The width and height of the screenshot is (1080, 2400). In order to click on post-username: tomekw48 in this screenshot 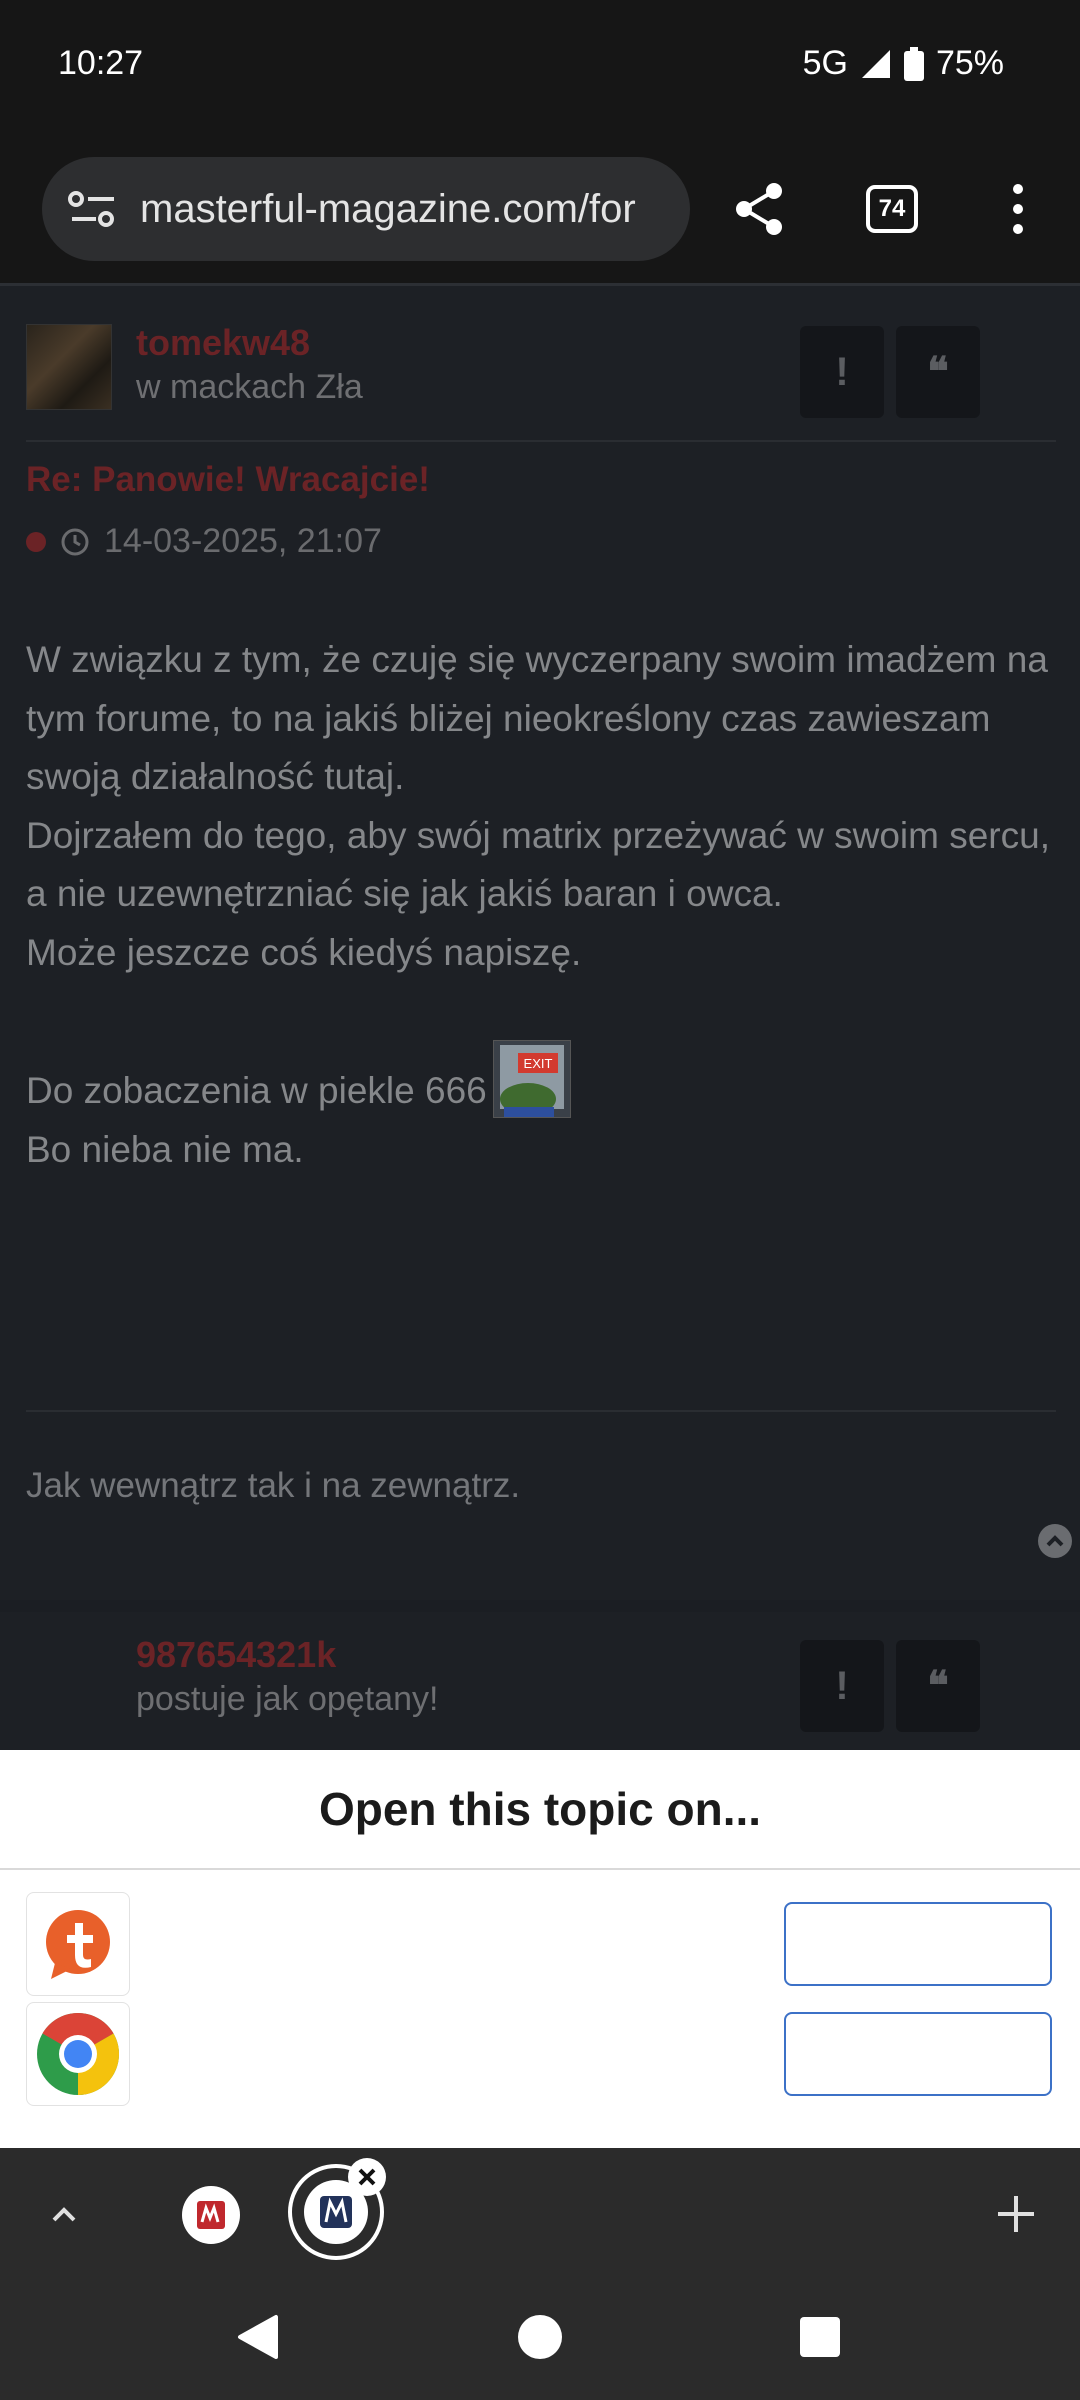, I will do `click(223, 343)`.